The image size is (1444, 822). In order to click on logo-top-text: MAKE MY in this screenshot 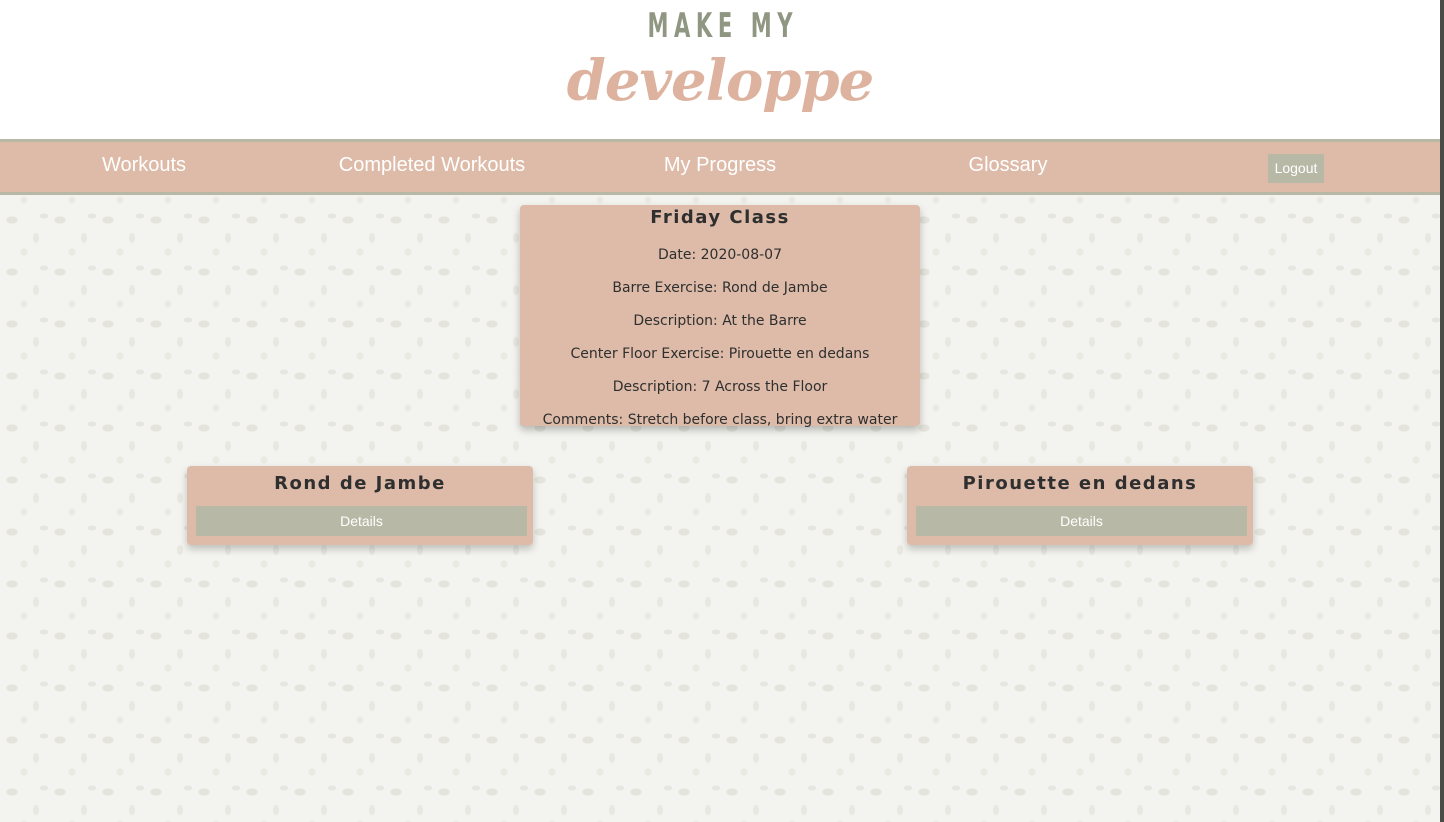, I will do `click(723, 26)`.